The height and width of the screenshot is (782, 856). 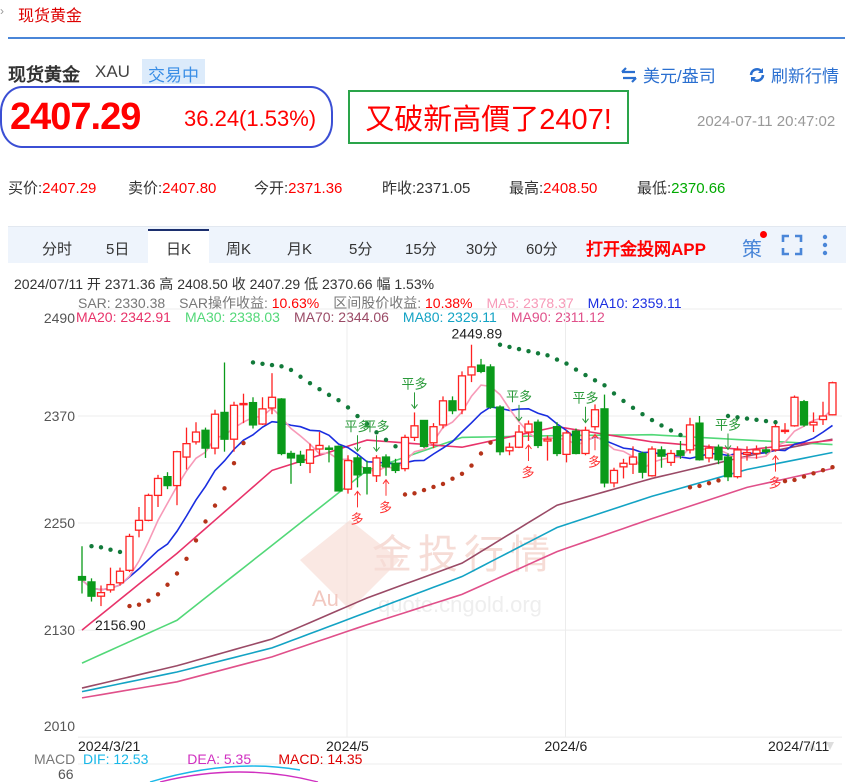 What do you see at coordinates (117, 248) in the screenshot?
I see `tab-1: 5日` at bounding box center [117, 248].